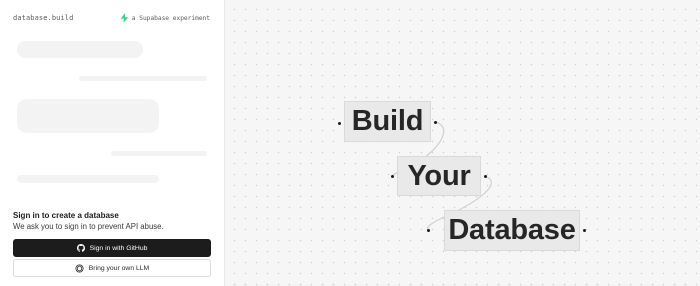 The width and height of the screenshot is (700, 286). What do you see at coordinates (80, 248) in the screenshot?
I see `github-icon` at bounding box center [80, 248].